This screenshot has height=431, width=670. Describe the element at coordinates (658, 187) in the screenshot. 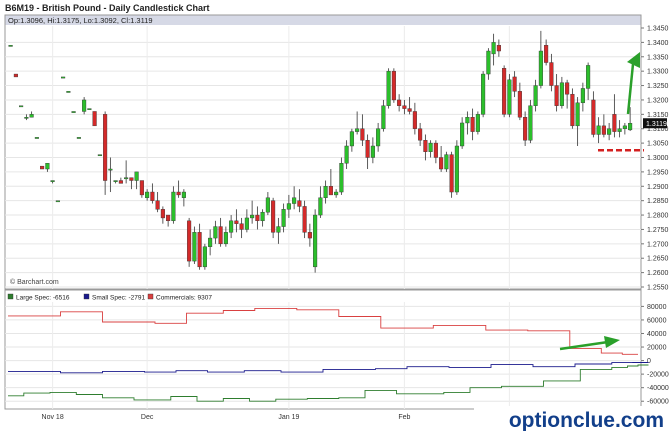

I see `price-tick-label: 1.2900` at that location.